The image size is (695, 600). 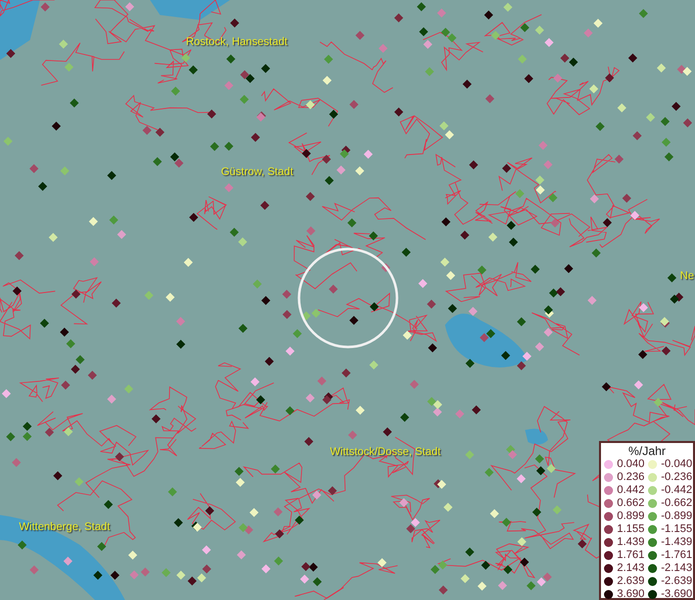 What do you see at coordinates (647, 451) in the screenshot?
I see `legend-title: %/Jahr` at bounding box center [647, 451].